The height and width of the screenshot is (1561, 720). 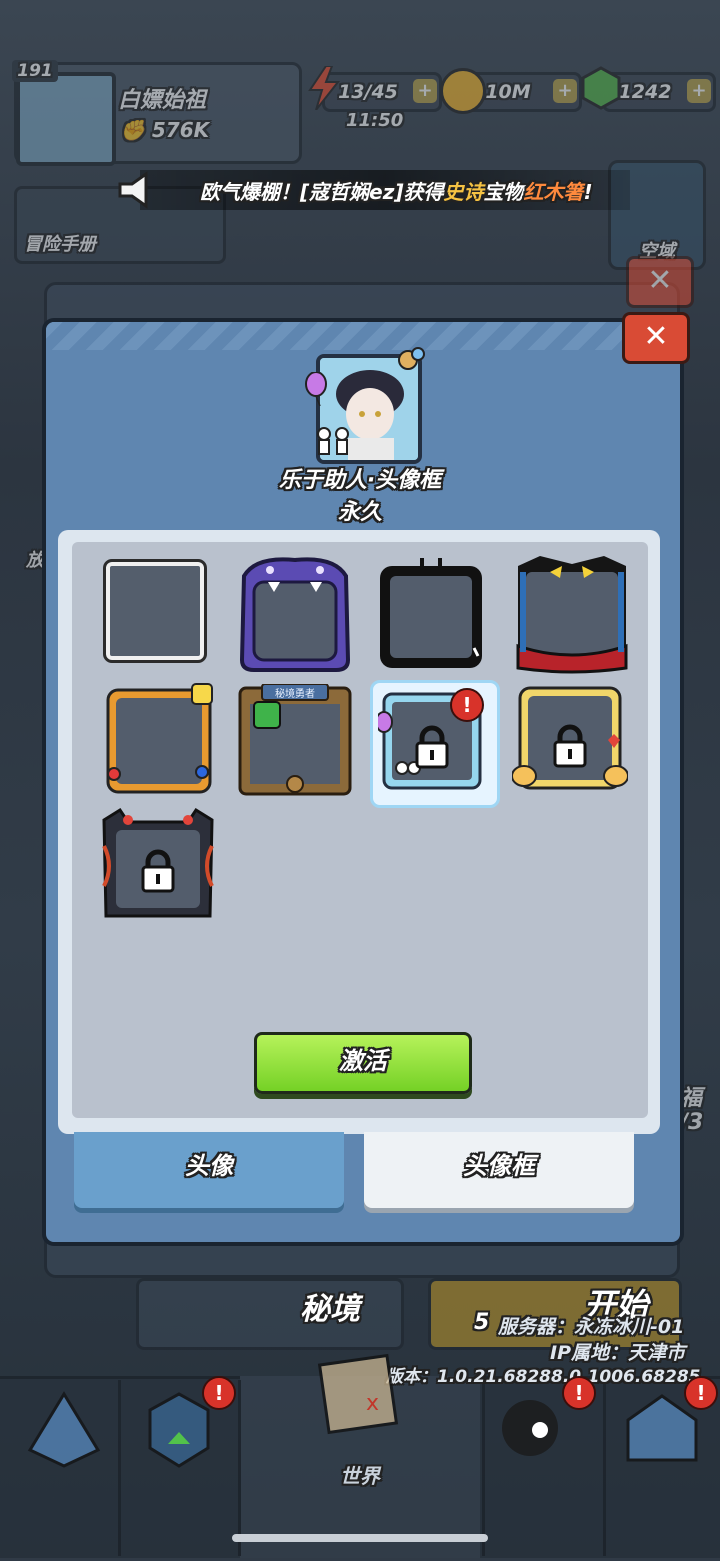 What do you see at coordinates (425, 91) in the screenshot?
I see `add-energy-button: +` at bounding box center [425, 91].